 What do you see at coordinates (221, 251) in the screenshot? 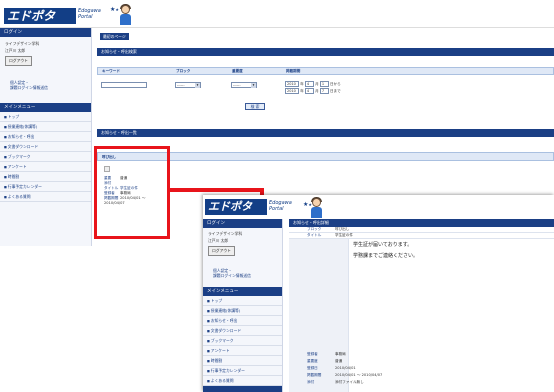
I see `detail-logout-button: ログアウト` at bounding box center [221, 251].